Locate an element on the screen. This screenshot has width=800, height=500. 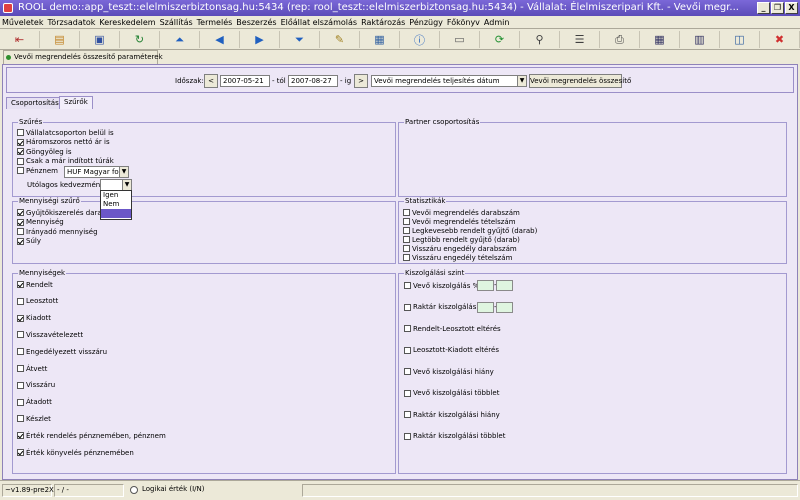
checkbox-kiszolgalasi-5: Vevő kiszolgálási többlet is located at coordinates (451, 393).